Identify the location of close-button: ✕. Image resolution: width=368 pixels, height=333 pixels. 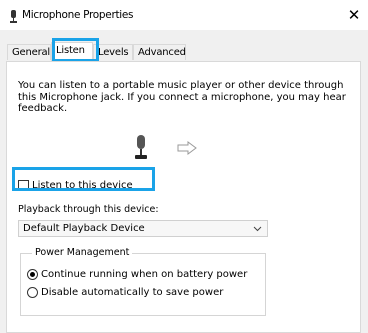
(354, 15).